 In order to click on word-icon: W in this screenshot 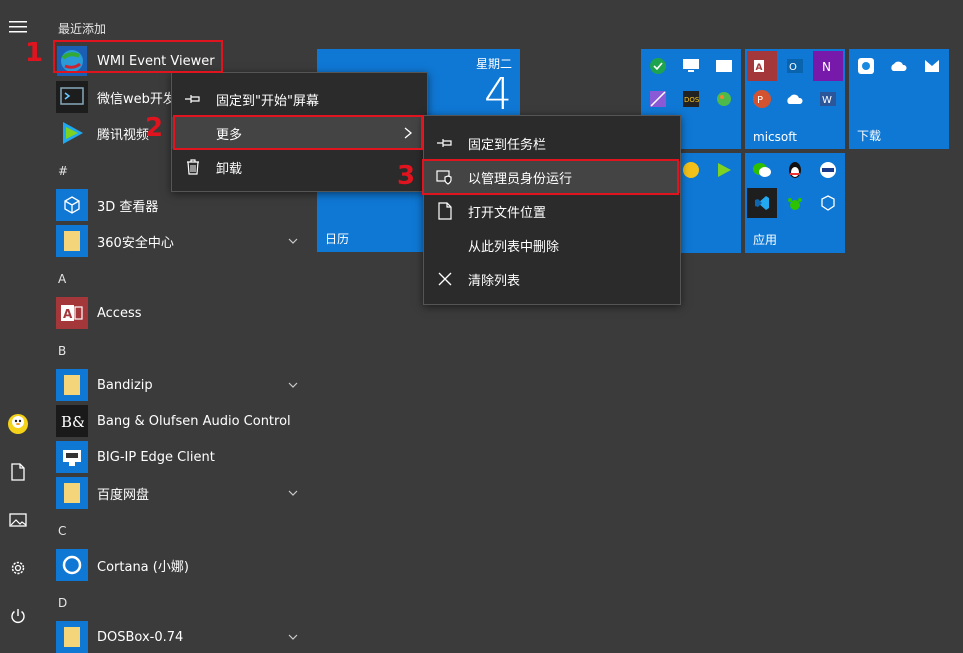, I will do `click(828, 99)`.